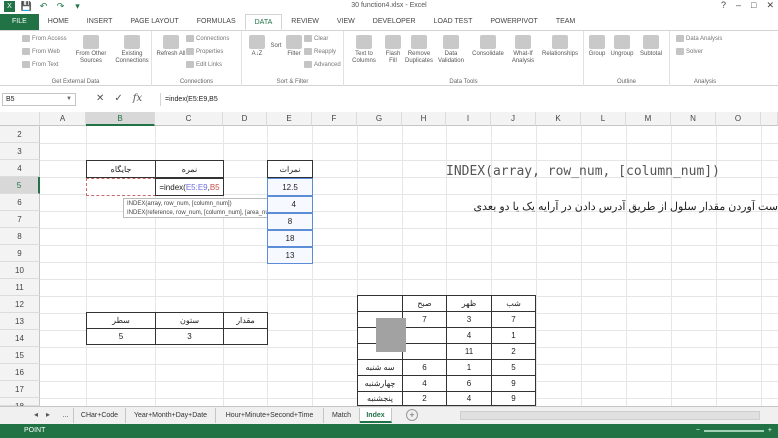 This screenshot has width=778, height=438. I want to click on tab-formulas: FORMULAS, so click(216, 22).